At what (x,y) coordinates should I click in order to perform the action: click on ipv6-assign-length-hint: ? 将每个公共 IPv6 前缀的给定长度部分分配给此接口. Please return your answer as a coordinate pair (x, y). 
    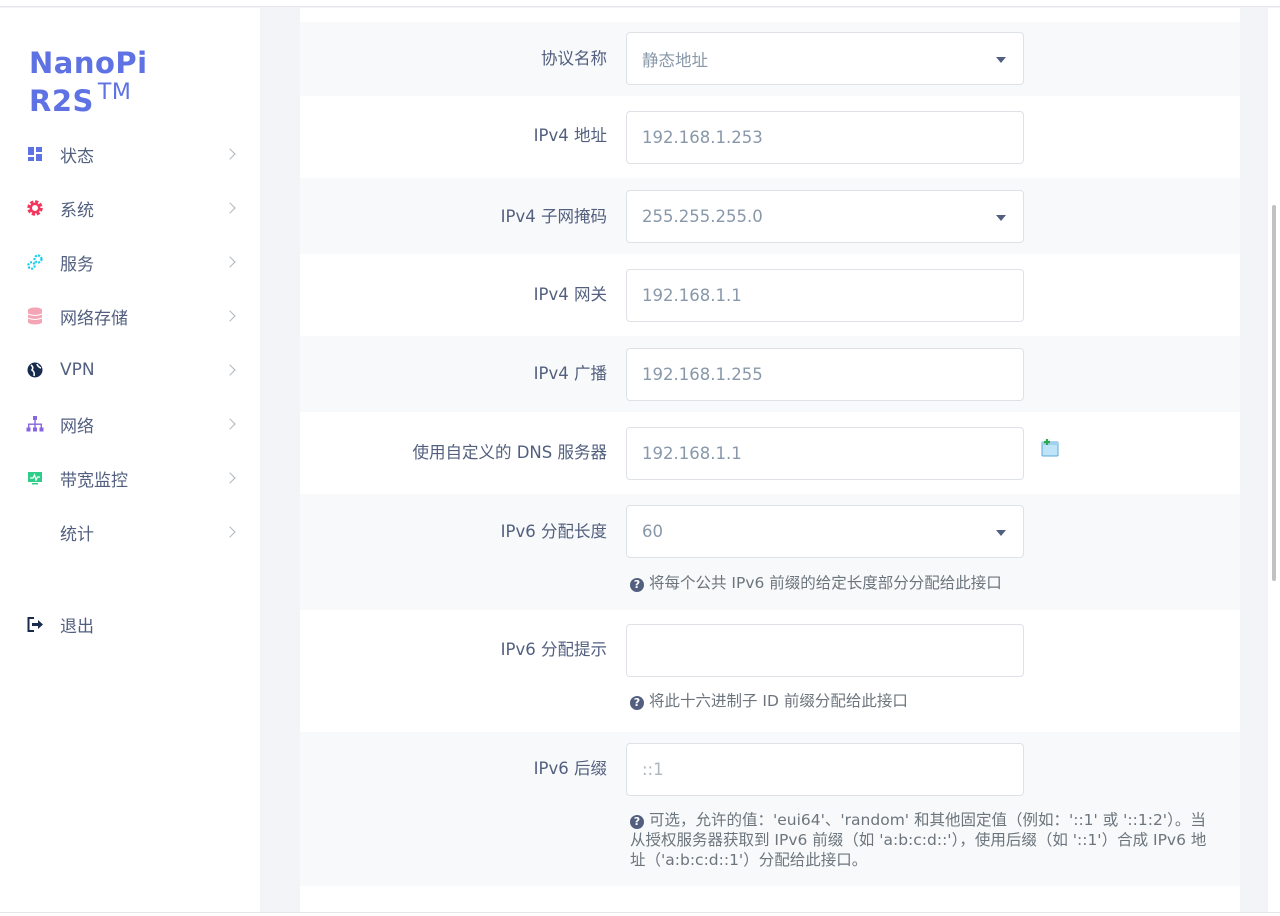
    Looking at the image, I should click on (816, 583).